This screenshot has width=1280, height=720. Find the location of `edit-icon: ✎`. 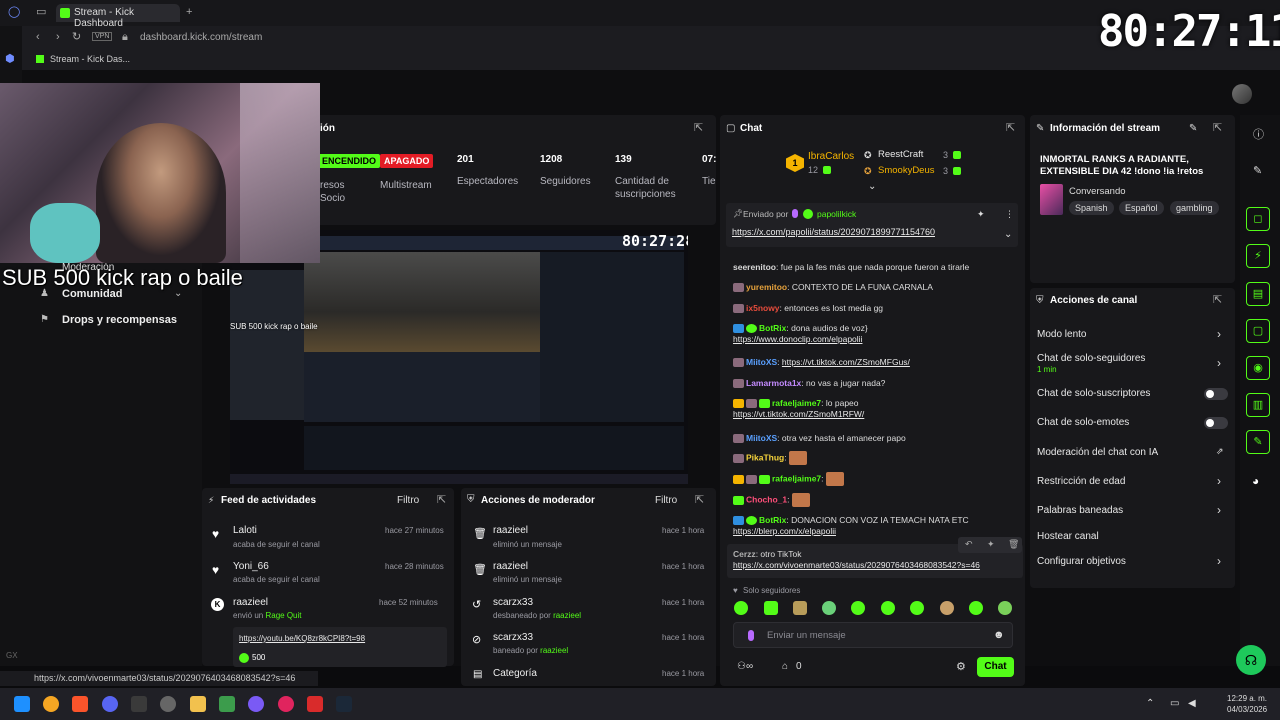

edit-icon: ✎ is located at coordinates (1193, 128).